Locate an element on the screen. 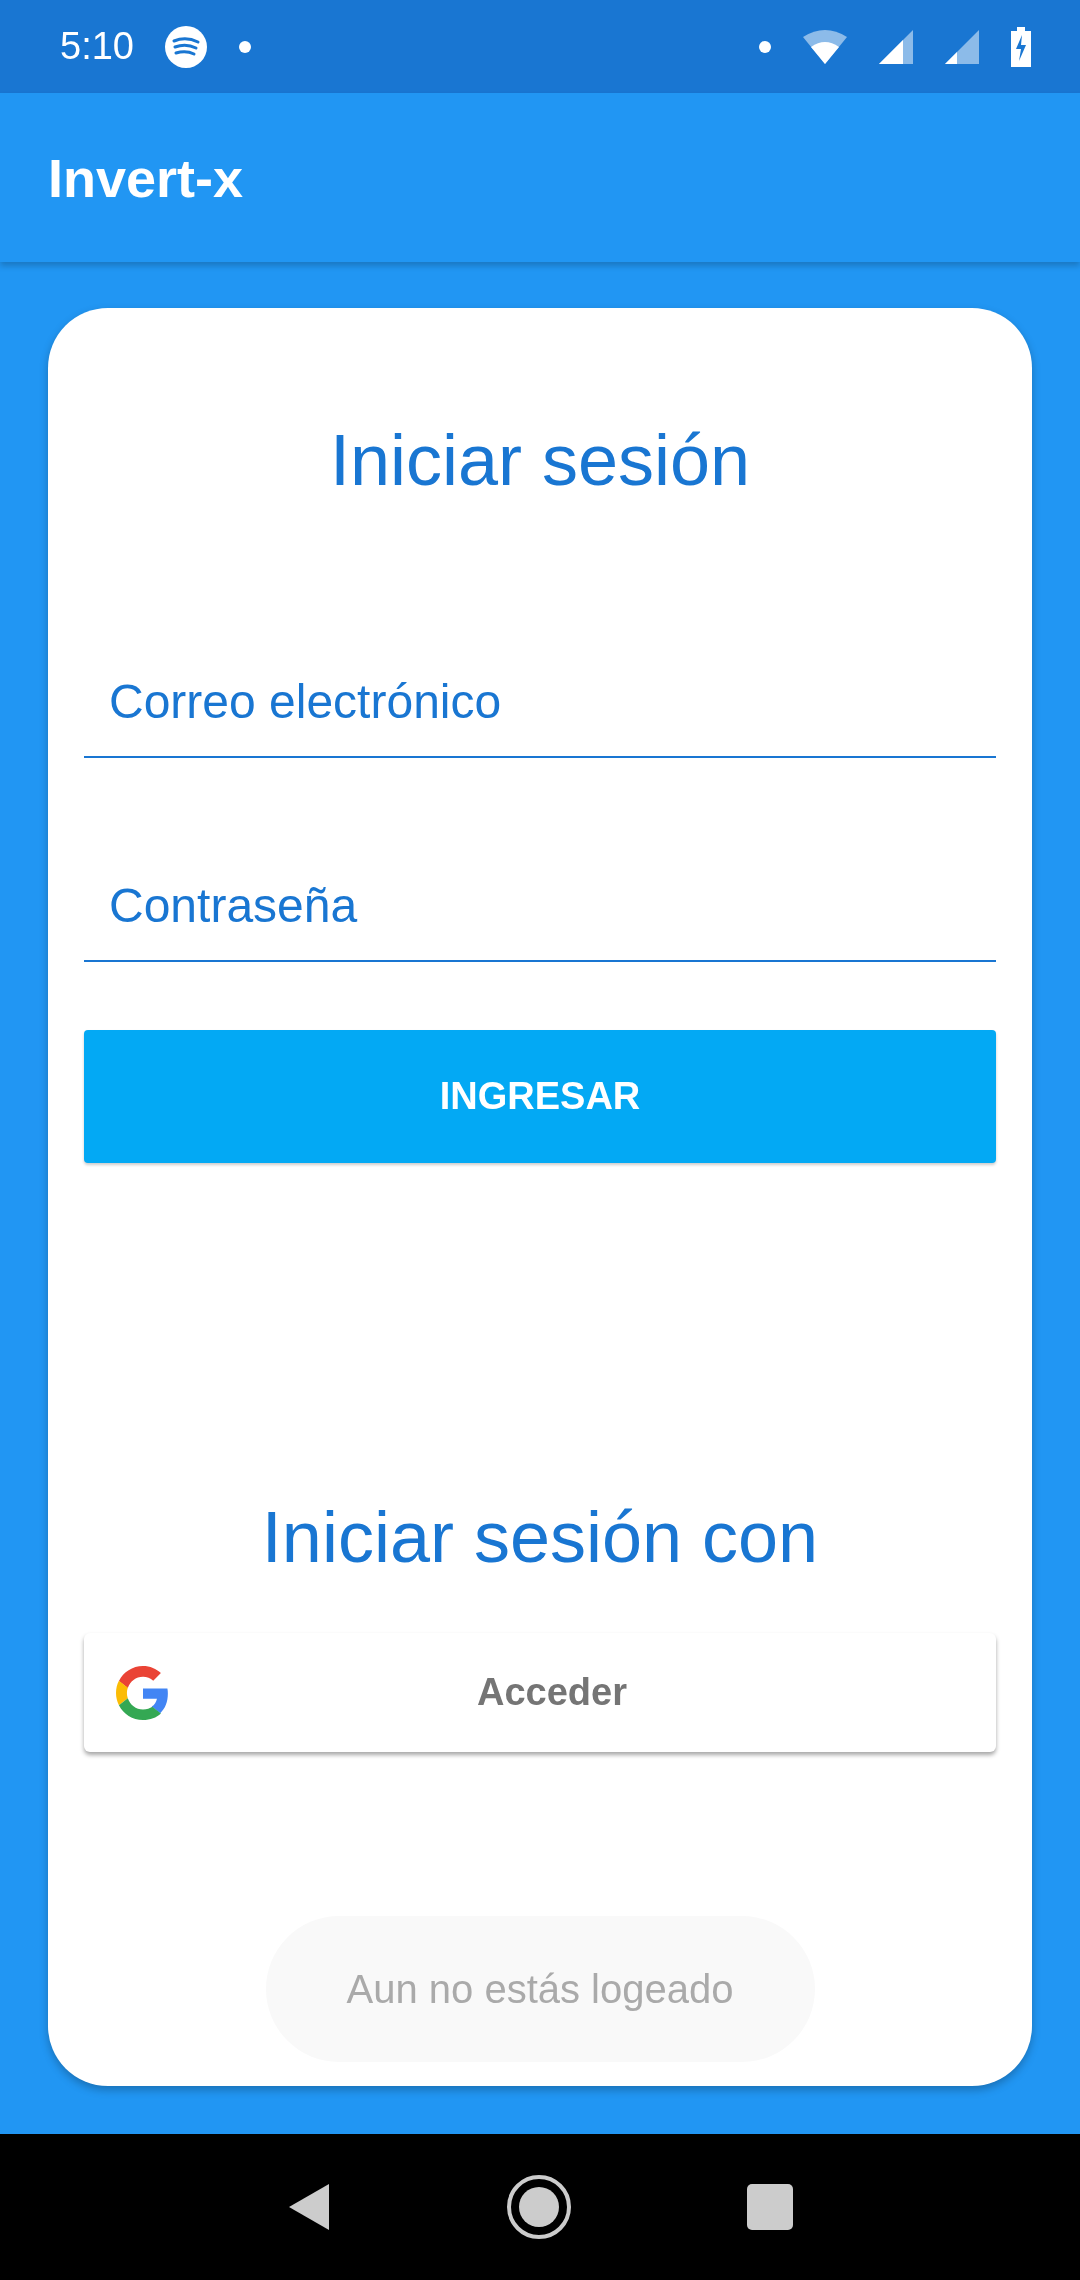  login-heading: Iniciar sesión is located at coordinates (540, 460).